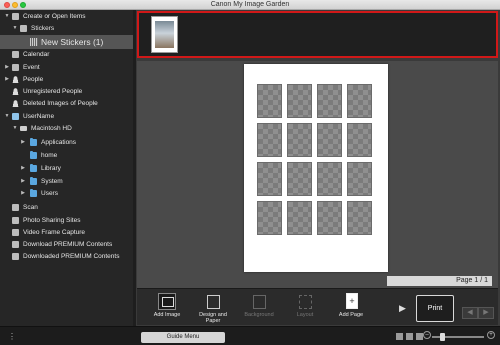  Describe the element at coordinates (51, 128) in the screenshot. I see `sidebar-item-label: Macintosh HD` at that location.